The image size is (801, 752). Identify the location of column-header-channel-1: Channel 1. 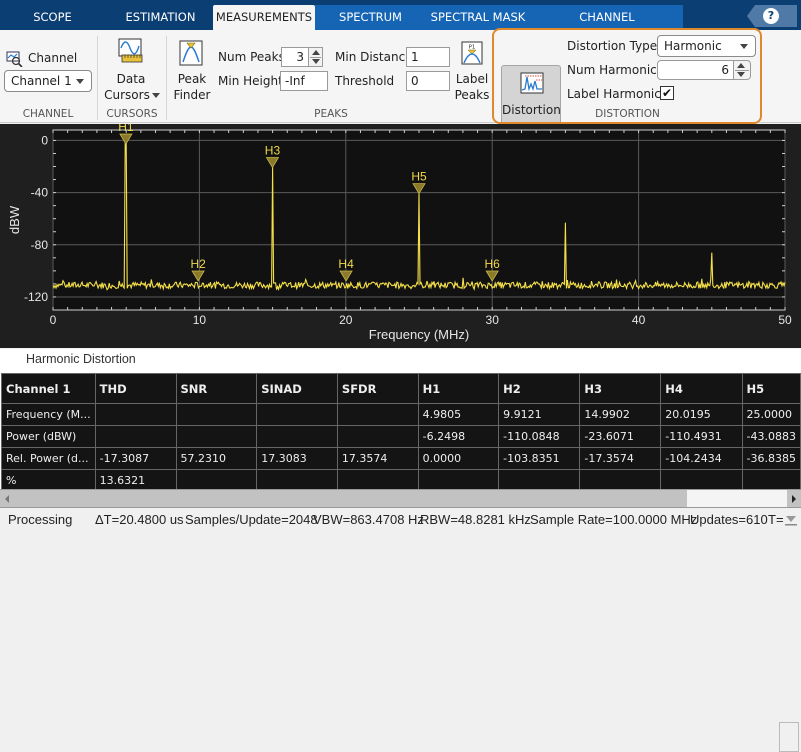
(48, 388).